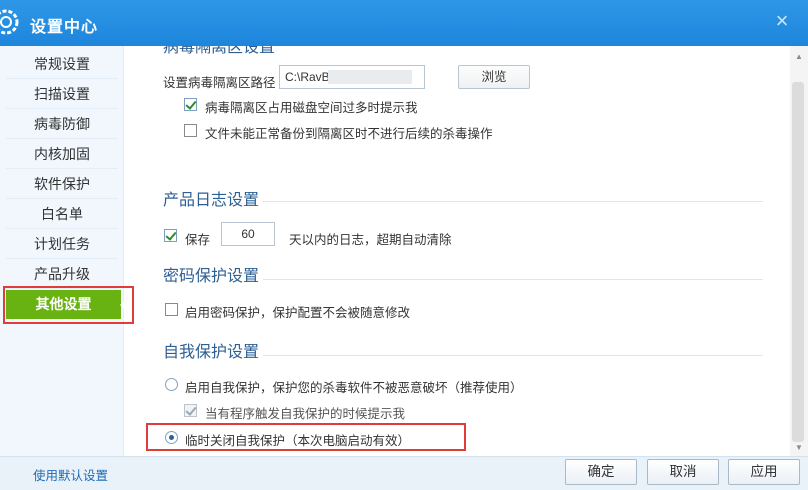  I want to click on enable-self-protect-label: 启用自我保护，保护您的杀毒软件不被恶意破坏（推荐使用）, so click(354, 388).